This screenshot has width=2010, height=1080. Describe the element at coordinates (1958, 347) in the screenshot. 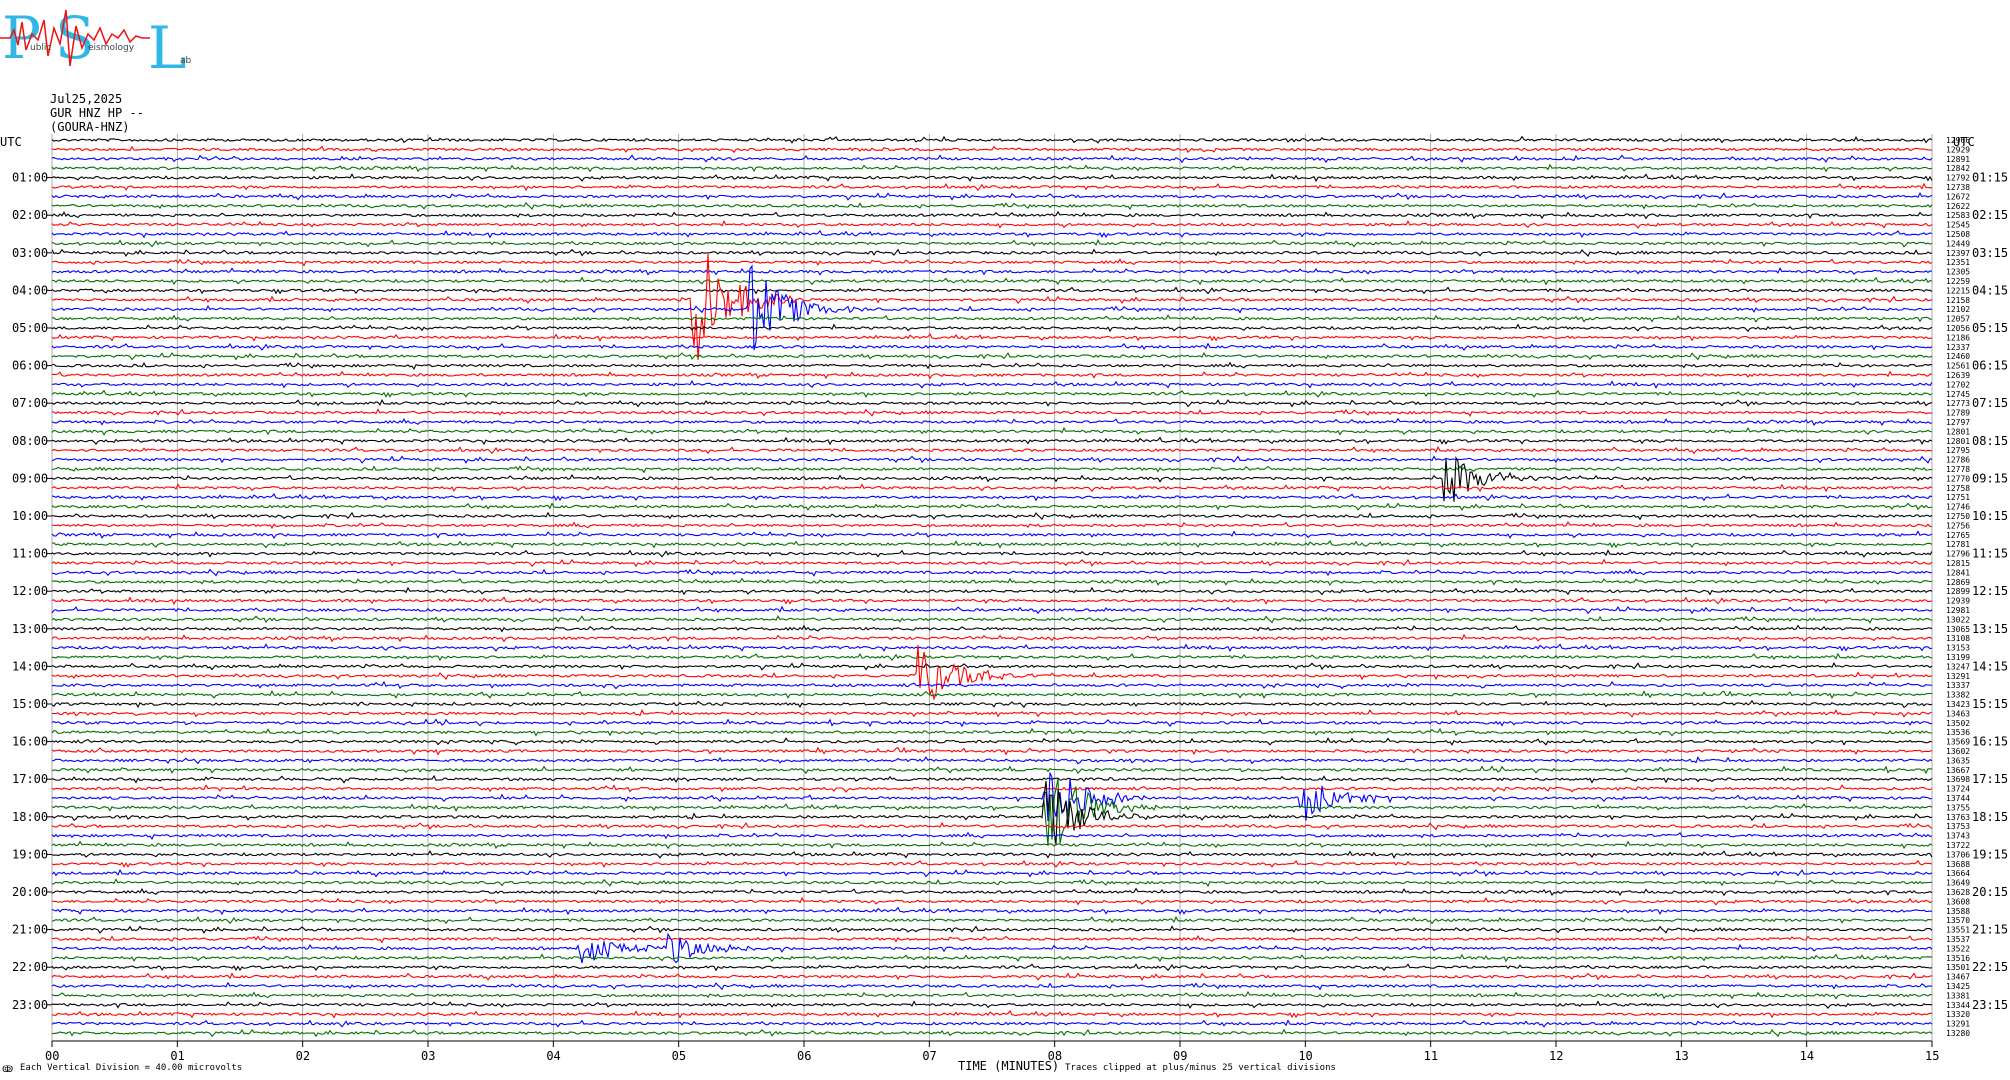

I see `trace-offset-label: 12337` at that location.